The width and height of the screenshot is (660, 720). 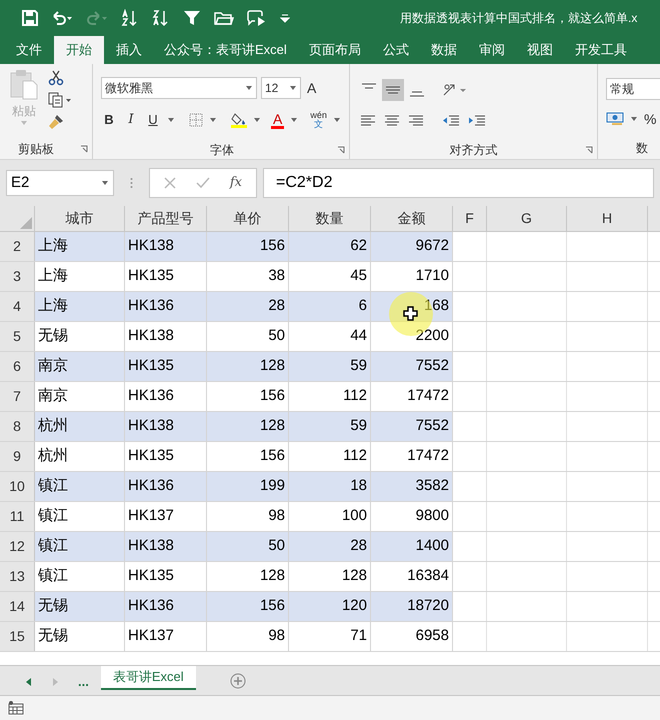 I want to click on column-header: 金额, so click(x=412, y=218).